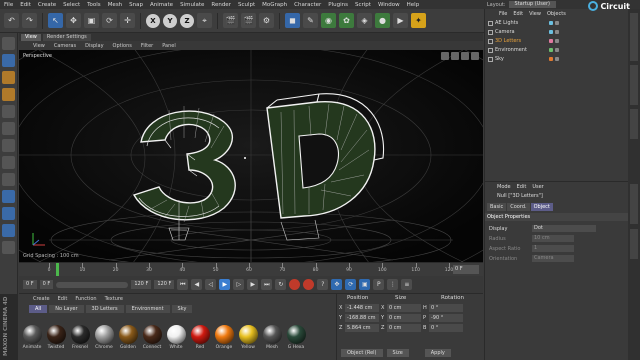  I want to click on coordinate-mode-select: Object (Rel), so click(362, 353).